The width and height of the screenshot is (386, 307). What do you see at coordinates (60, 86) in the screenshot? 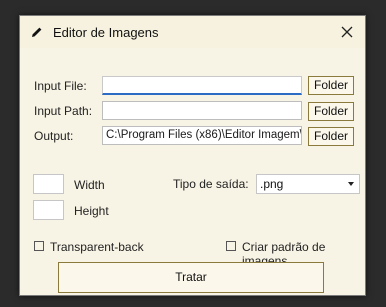
I see `input-file-label: Input File:` at bounding box center [60, 86].